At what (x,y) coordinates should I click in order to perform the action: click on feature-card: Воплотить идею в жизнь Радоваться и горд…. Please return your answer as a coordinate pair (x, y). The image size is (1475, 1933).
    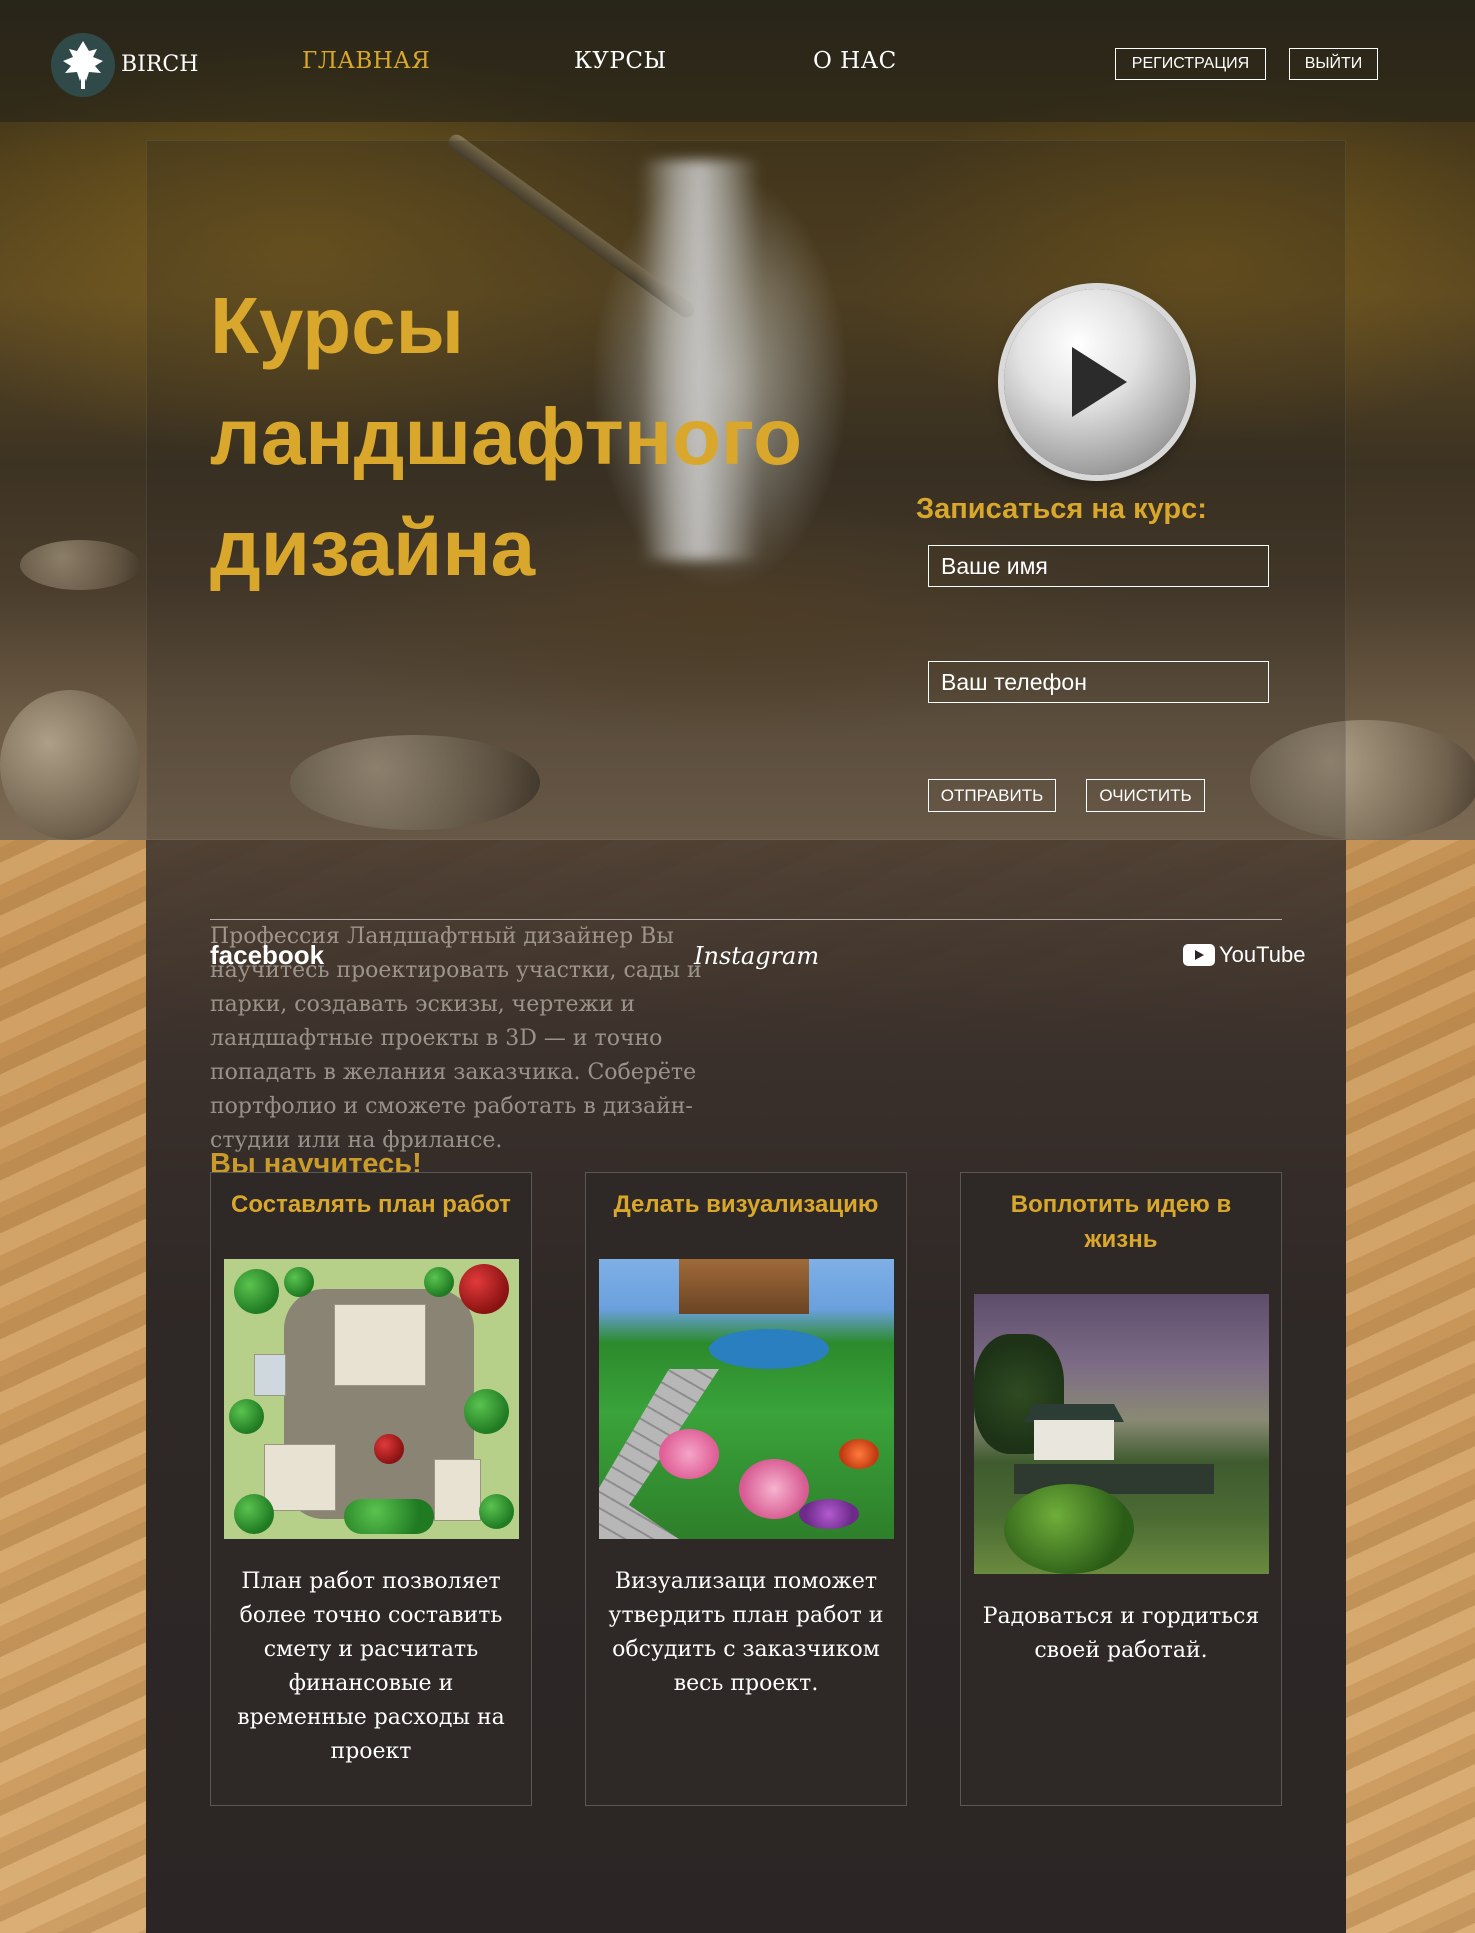
    Looking at the image, I should click on (1121, 1489).